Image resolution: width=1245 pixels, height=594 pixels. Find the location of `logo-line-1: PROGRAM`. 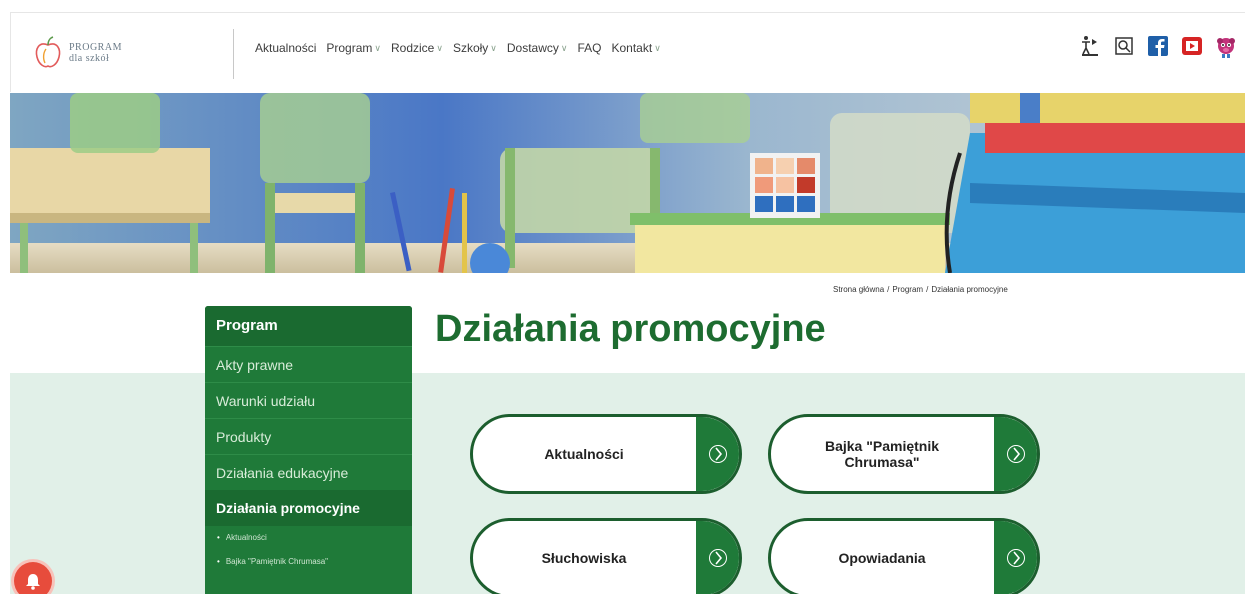

logo-line-1: PROGRAM is located at coordinates (95, 47).